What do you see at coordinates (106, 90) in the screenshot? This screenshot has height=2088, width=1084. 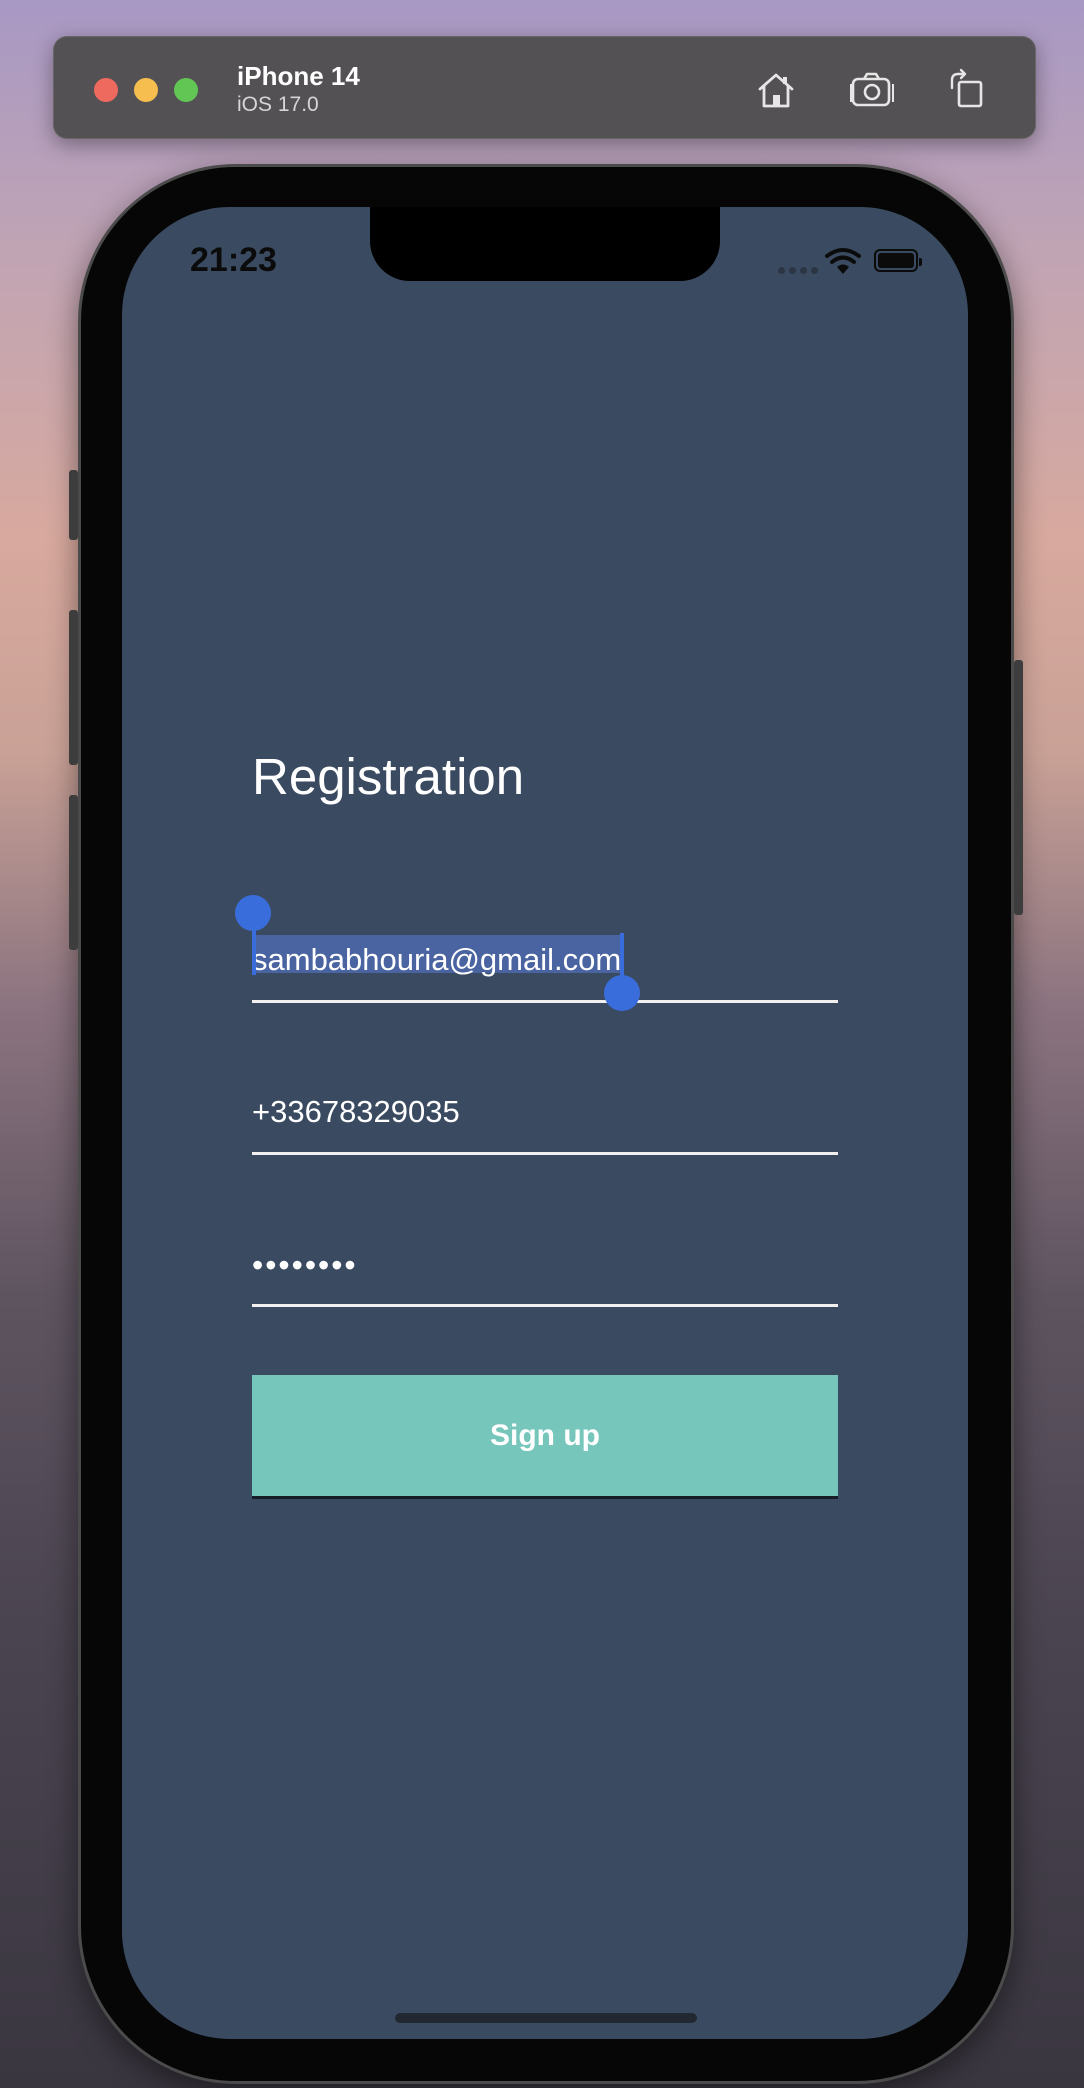 I see `close-window-button` at bounding box center [106, 90].